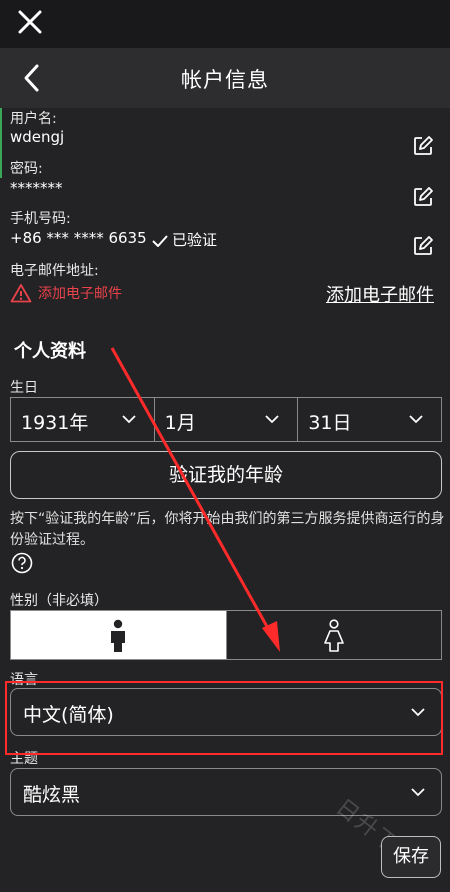 This screenshot has height=892, width=450. What do you see at coordinates (195, 499) in the screenshot?
I see `annotation-arrow` at bounding box center [195, 499].